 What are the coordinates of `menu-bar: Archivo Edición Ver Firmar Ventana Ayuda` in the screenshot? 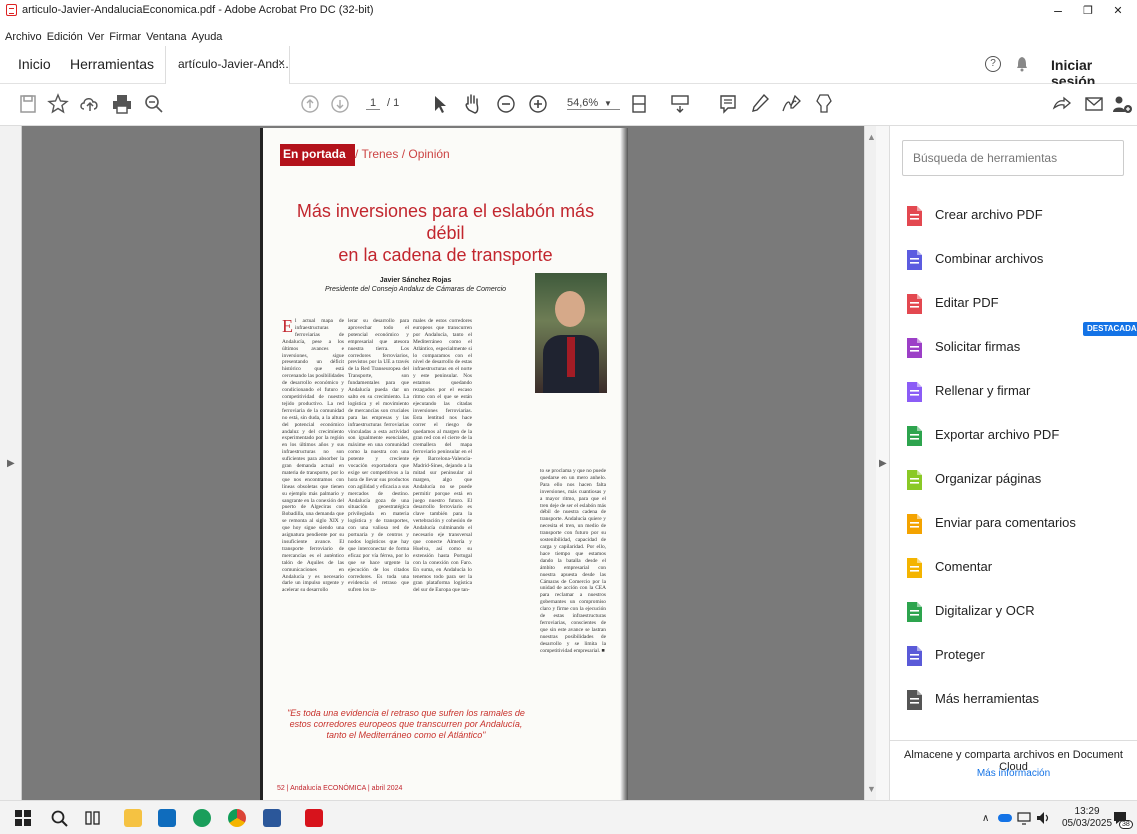 It's located at (568, 34).